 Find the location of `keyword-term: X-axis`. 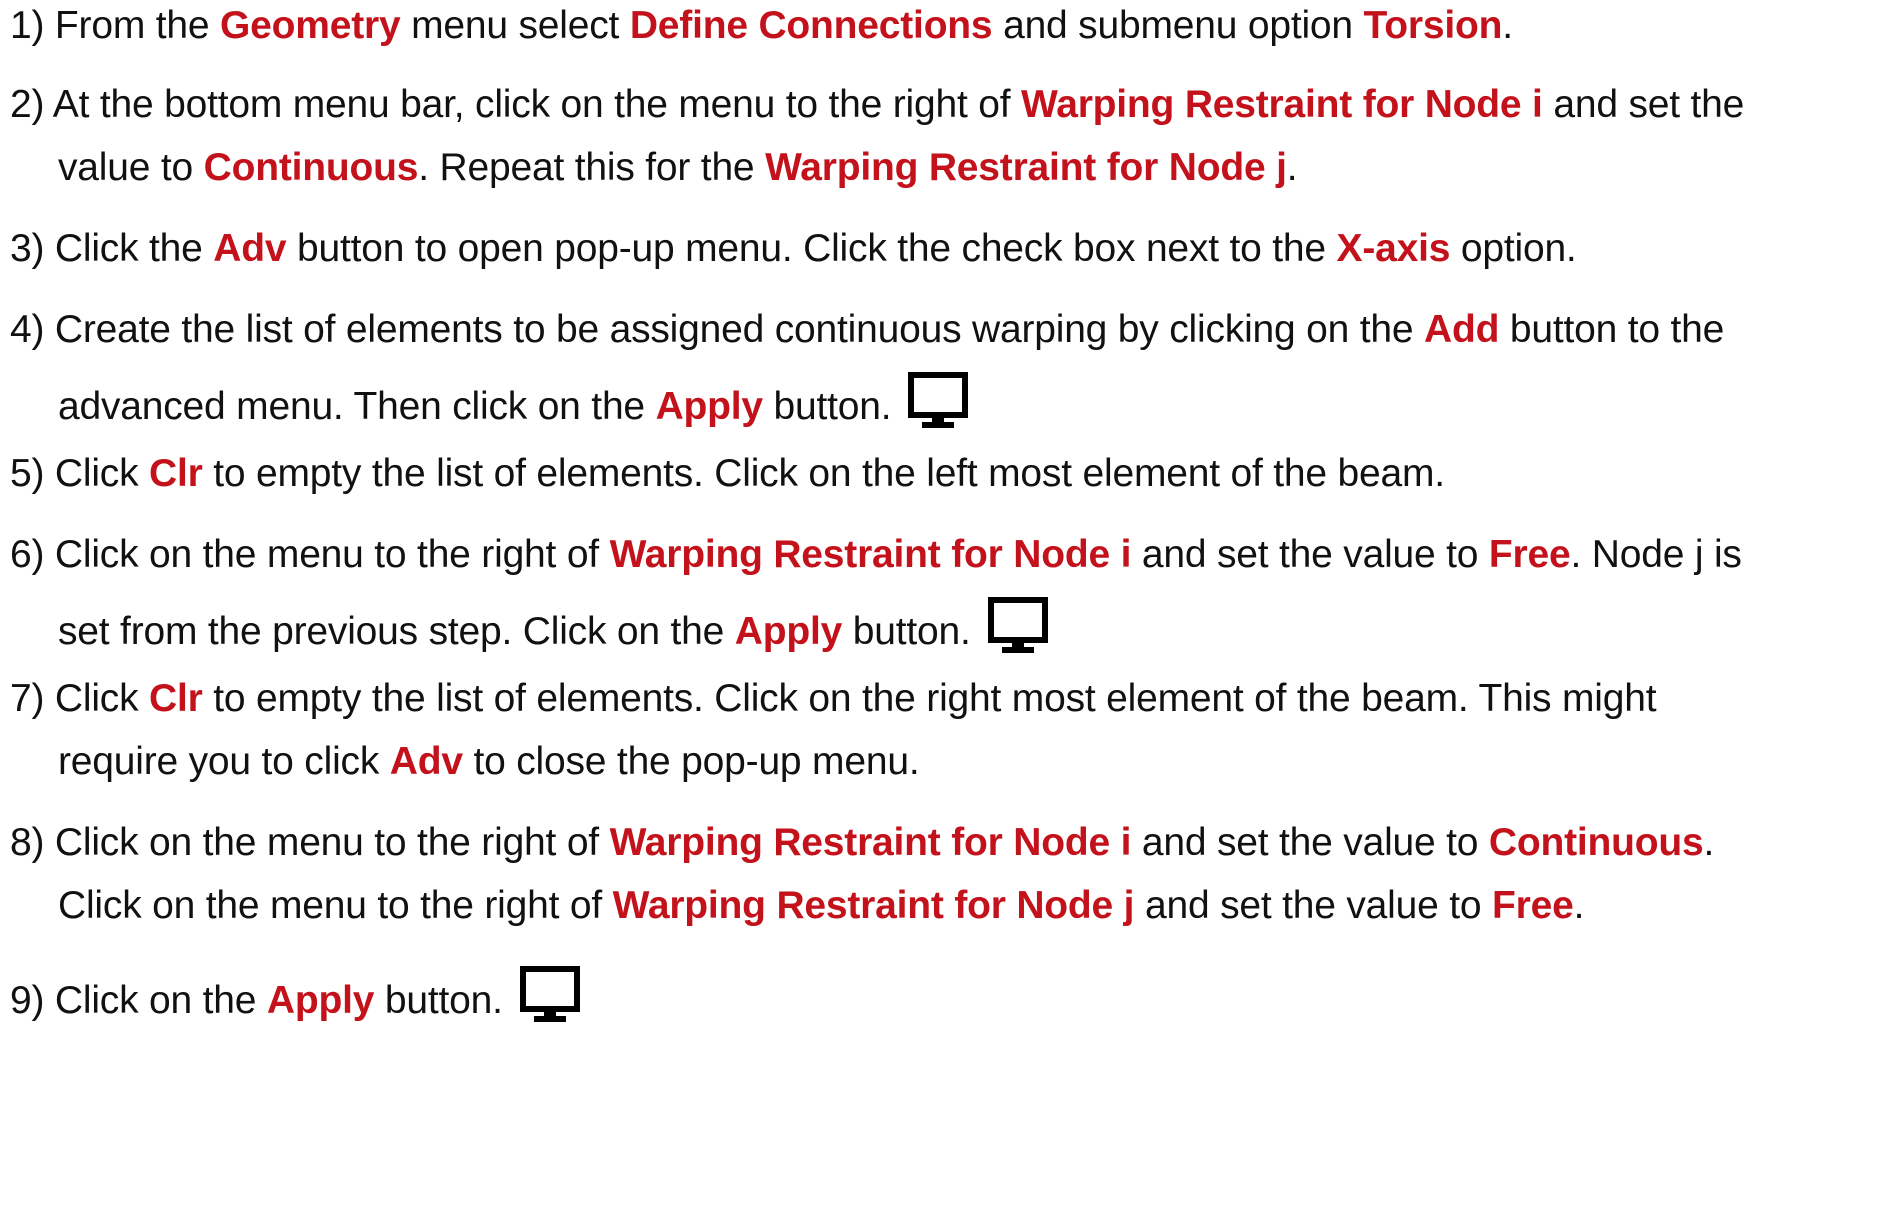

keyword-term: X-axis is located at coordinates (1393, 248).